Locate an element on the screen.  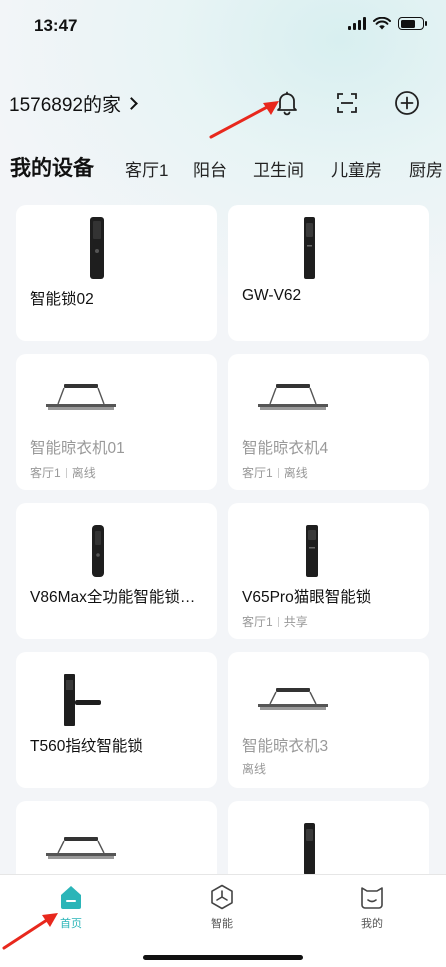
smart-tab-icon is located at coordinates (222, 897).